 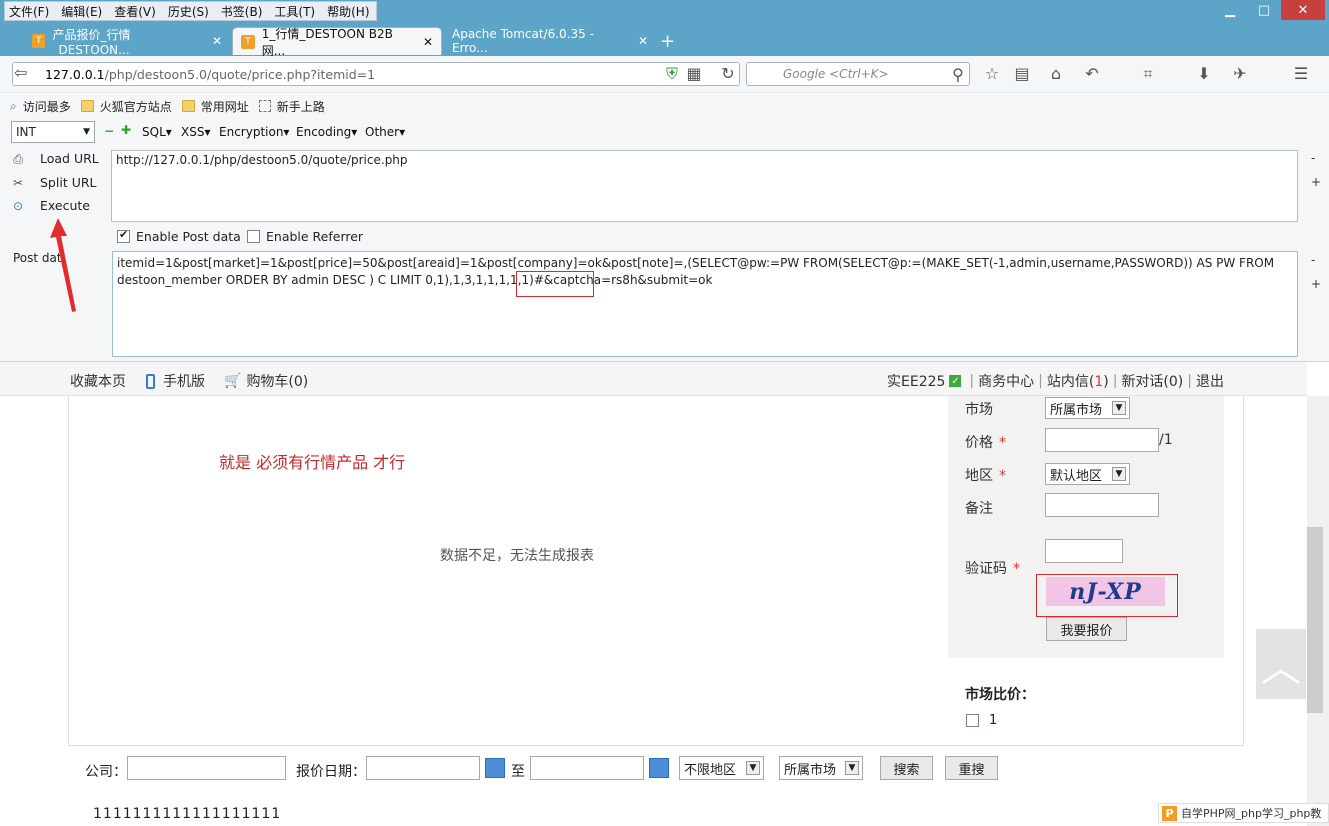 I want to click on scissors-icon: ✂, so click(x=18, y=182).